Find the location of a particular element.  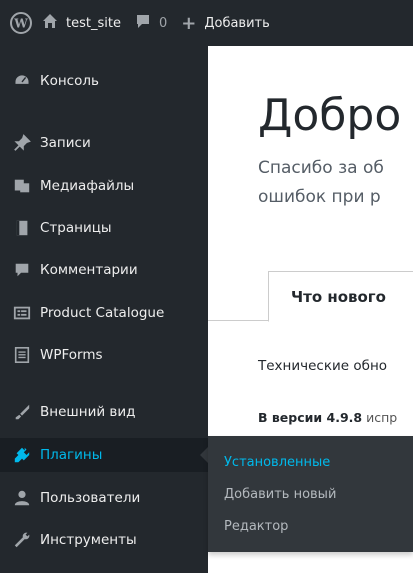

sidebar-item-label: Медиафайлы is located at coordinates (87, 186).